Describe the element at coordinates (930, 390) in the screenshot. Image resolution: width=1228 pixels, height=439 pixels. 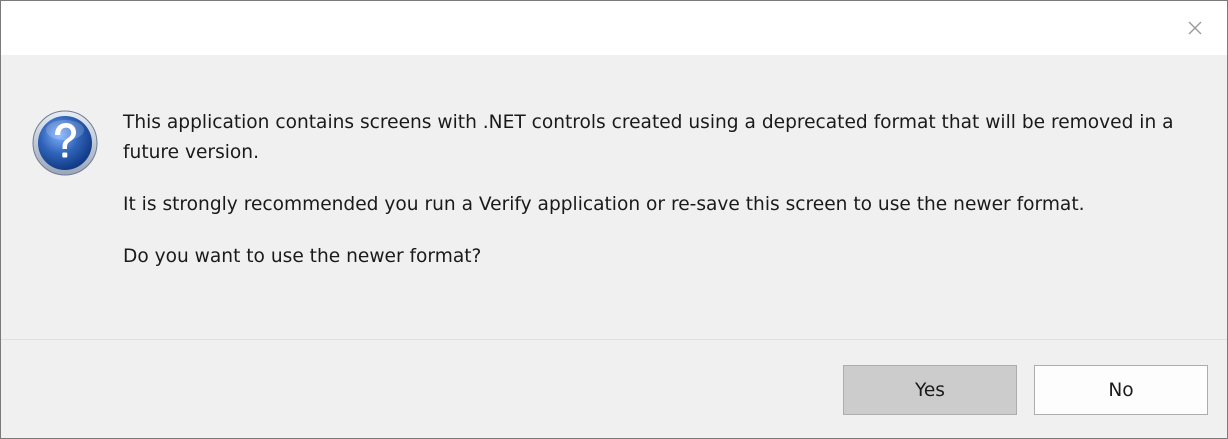
I see `yes-button: Yes` at that location.